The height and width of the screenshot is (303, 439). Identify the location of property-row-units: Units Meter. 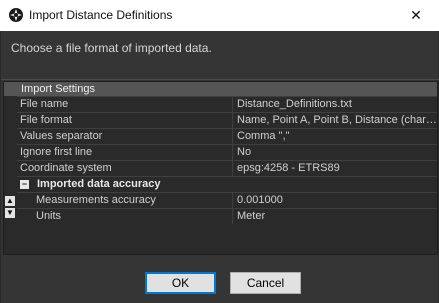
(227, 216).